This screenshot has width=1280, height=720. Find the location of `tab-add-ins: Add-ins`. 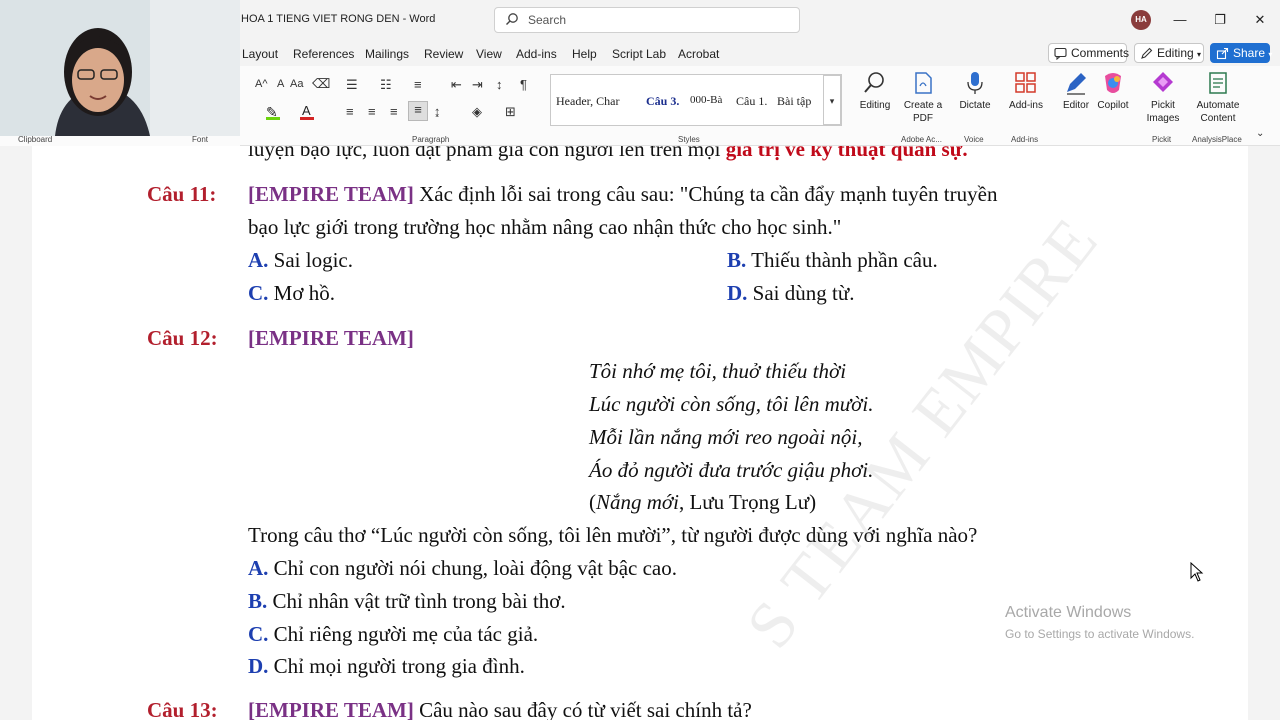

tab-add-ins: Add-ins is located at coordinates (536, 54).